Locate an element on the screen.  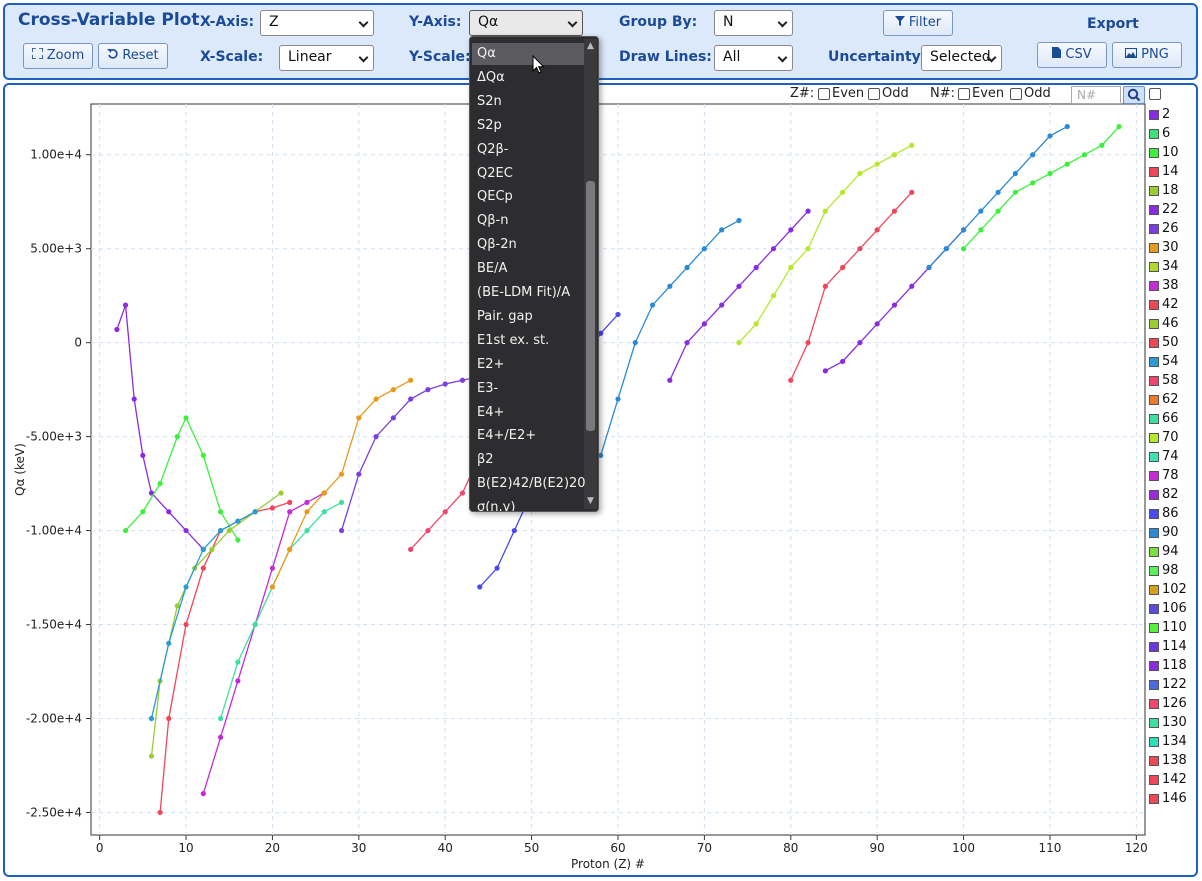
dropdown-scrollbar: ▲ ▼ is located at coordinates (590, 274).